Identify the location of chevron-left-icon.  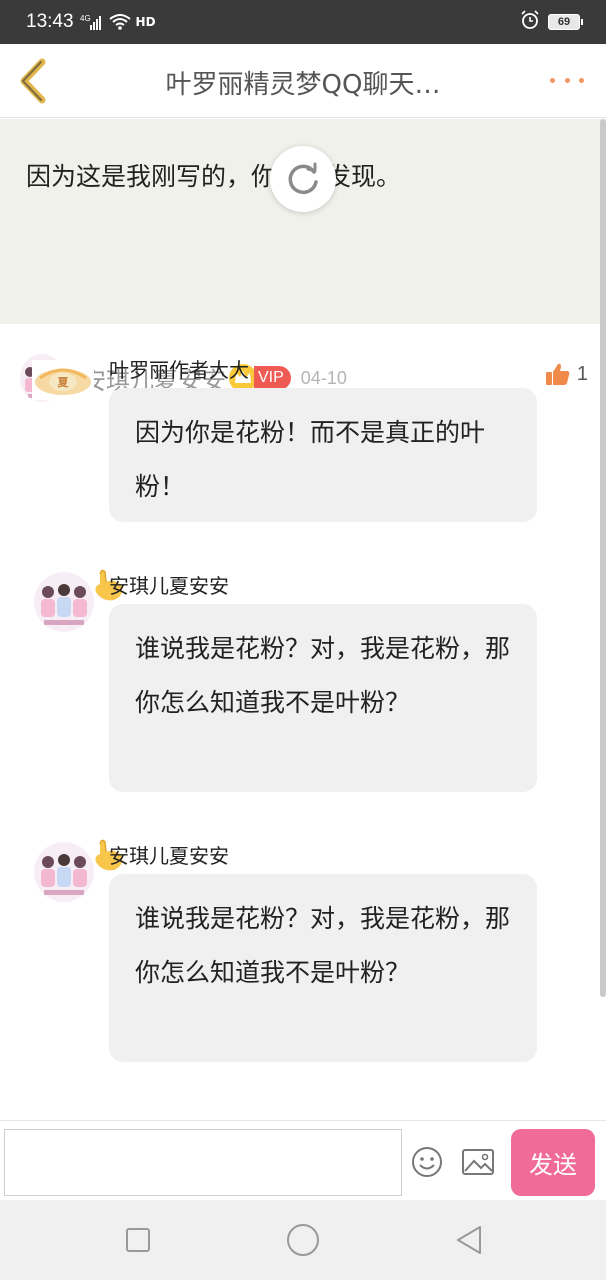
(33, 81).